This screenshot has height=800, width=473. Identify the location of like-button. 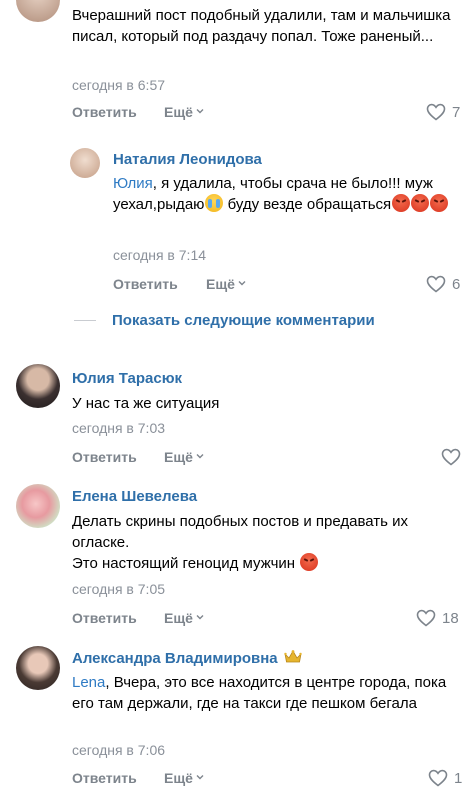
(451, 457).